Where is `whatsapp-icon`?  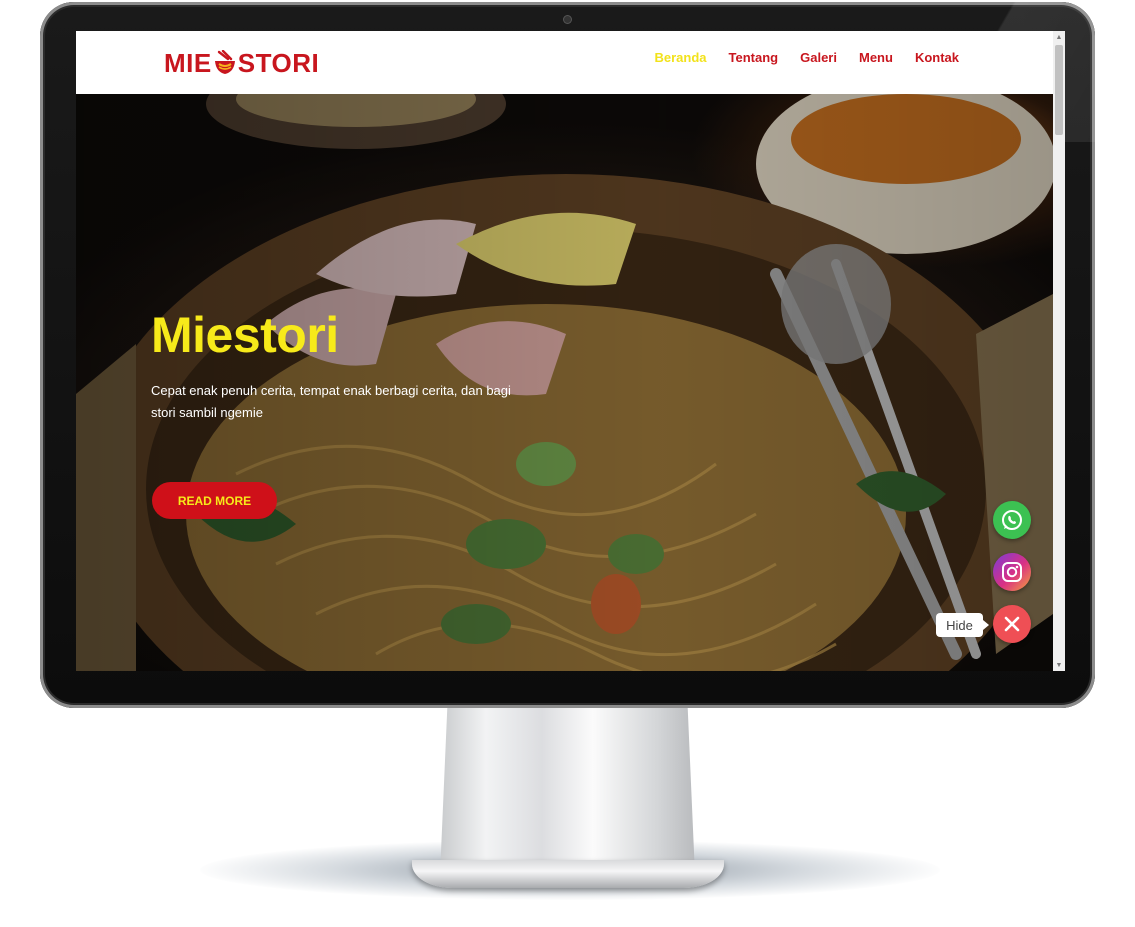 whatsapp-icon is located at coordinates (1012, 520).